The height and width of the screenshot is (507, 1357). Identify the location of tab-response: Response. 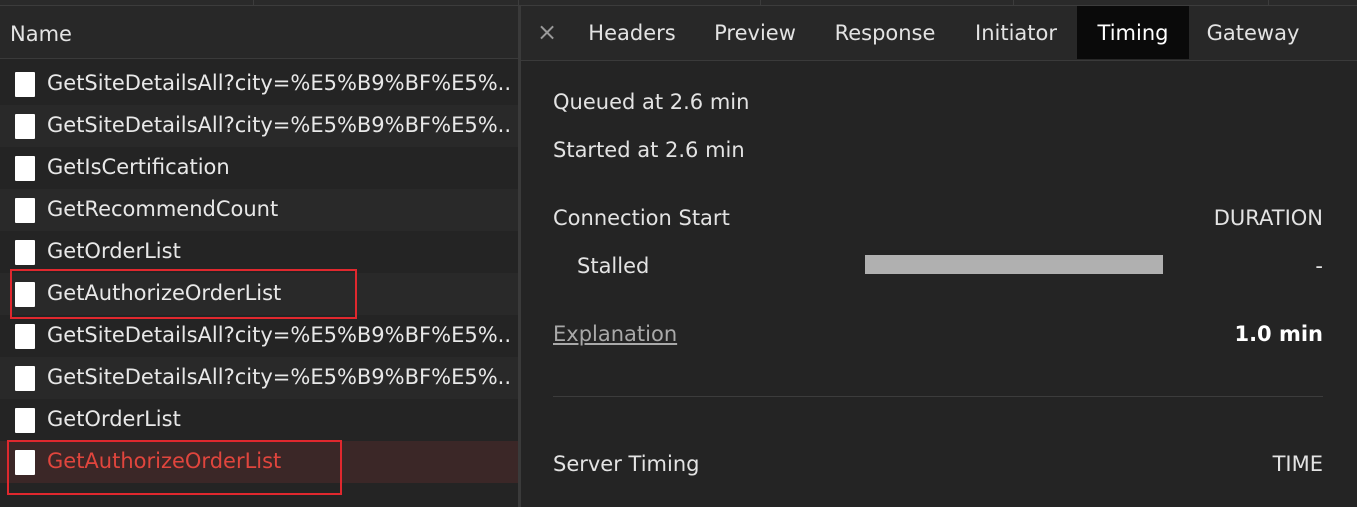
(885, 32).